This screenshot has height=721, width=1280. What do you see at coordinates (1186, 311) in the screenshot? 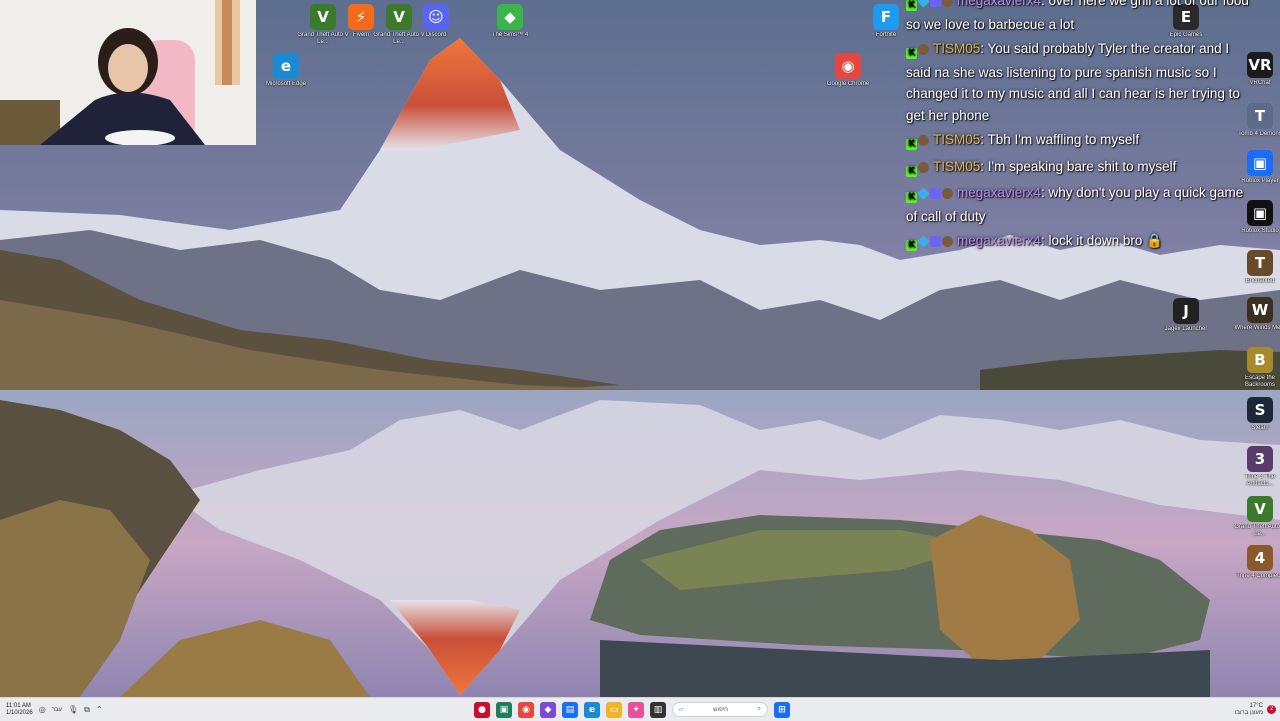
I see `jagex-icon: J` at bounding box center [1186, 311].